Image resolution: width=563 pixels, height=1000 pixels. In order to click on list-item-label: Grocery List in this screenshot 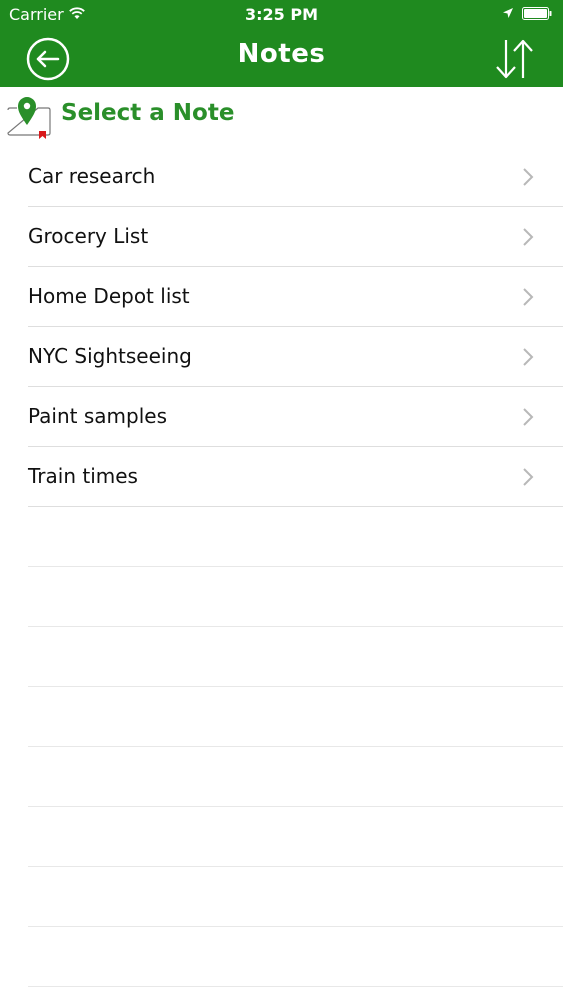, I will do `click(88, 236)`.